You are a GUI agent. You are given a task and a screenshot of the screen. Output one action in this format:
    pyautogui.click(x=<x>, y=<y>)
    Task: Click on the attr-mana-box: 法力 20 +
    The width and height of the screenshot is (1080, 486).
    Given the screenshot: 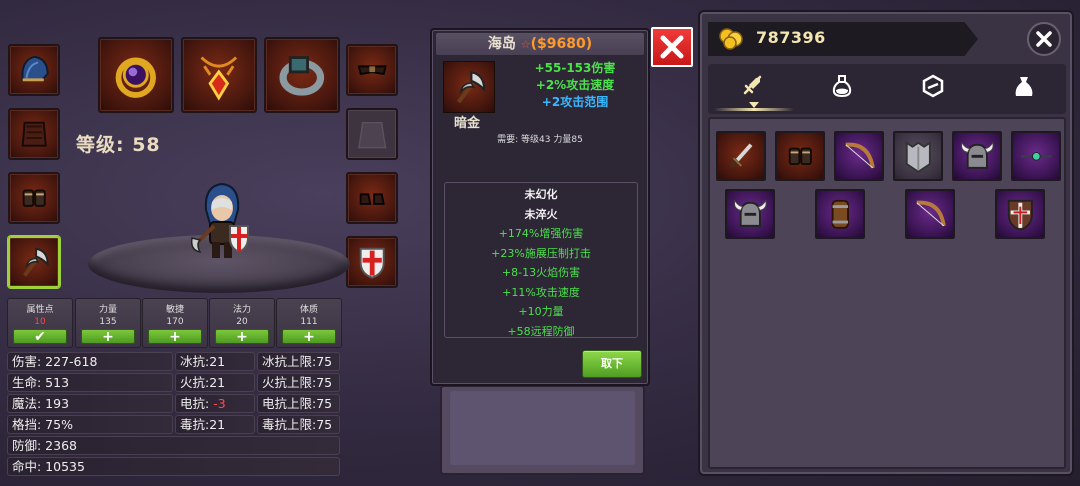 What is the action you would take?
    pyautogui.click(x=242, y=323)
    